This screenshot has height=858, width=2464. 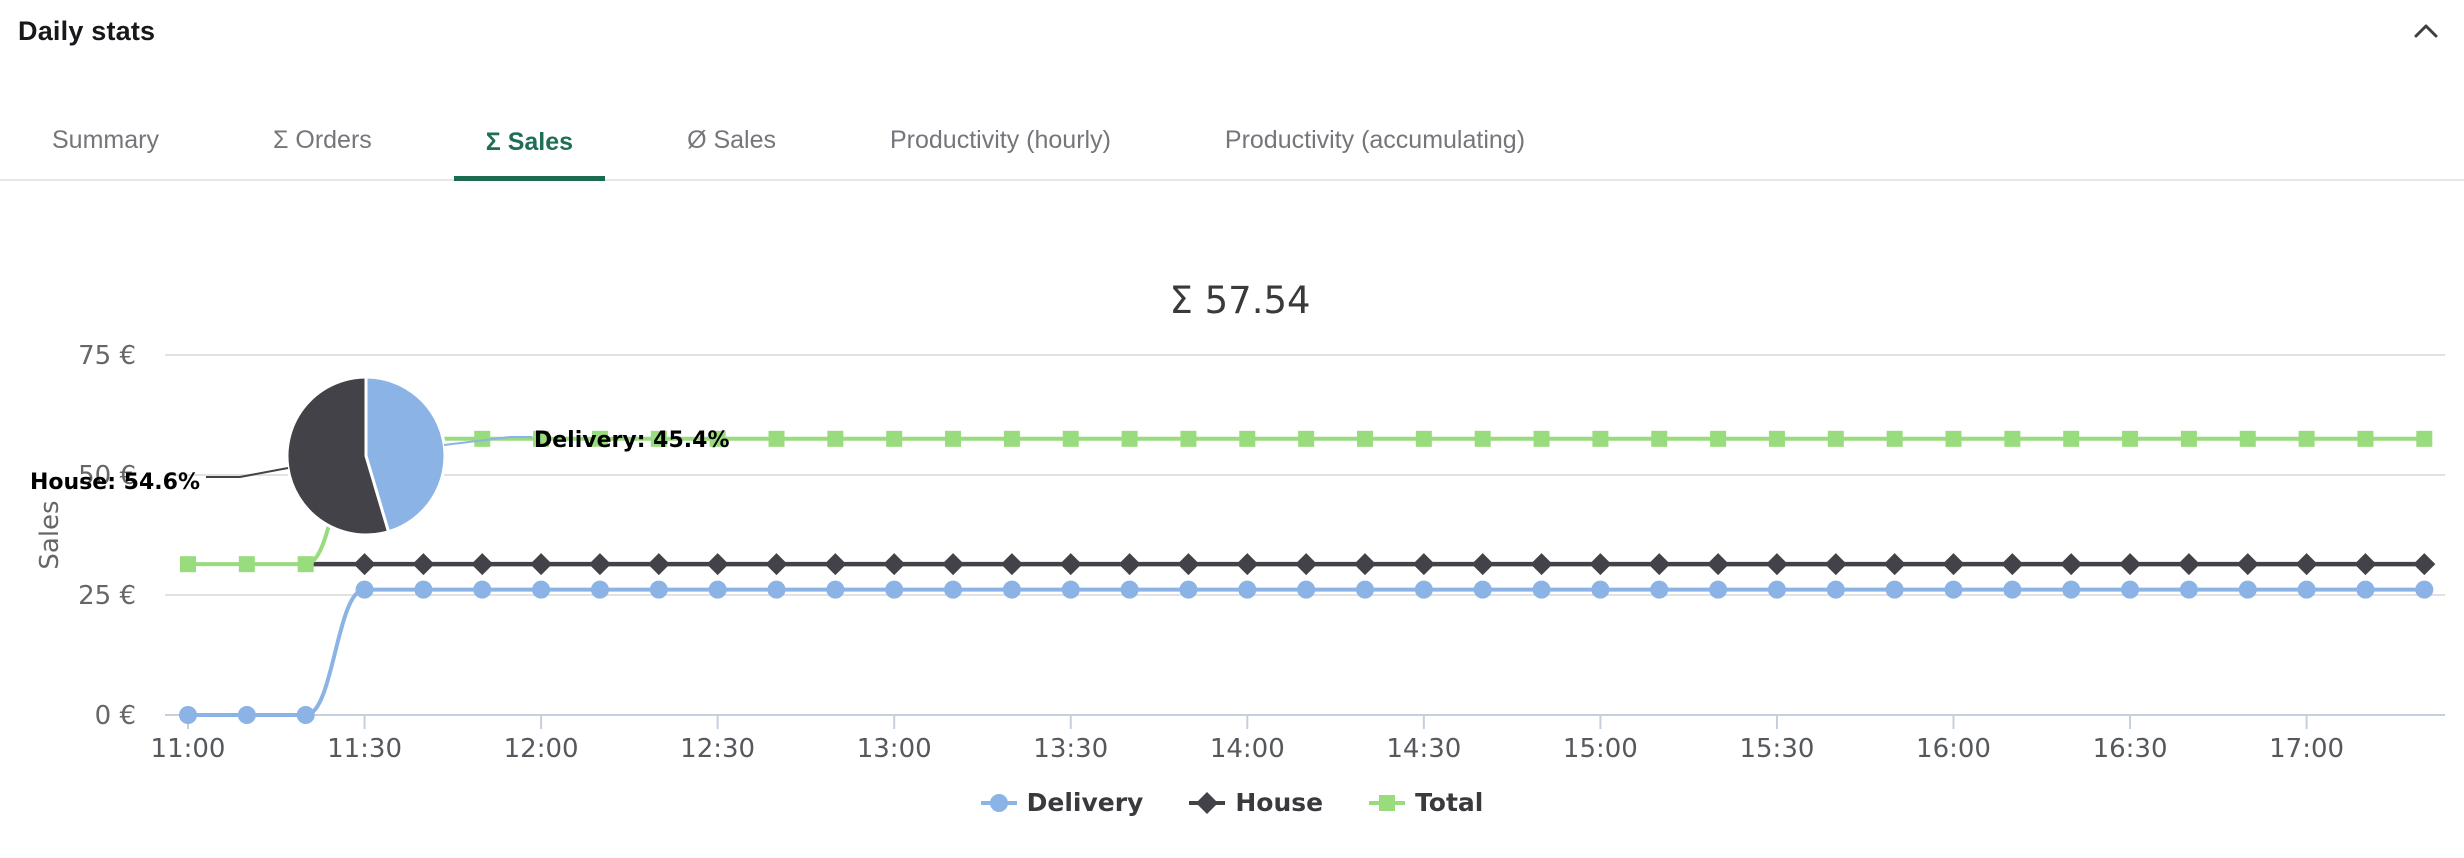 I want to click on tab-summary: Summary, so click(x=105, y=141).